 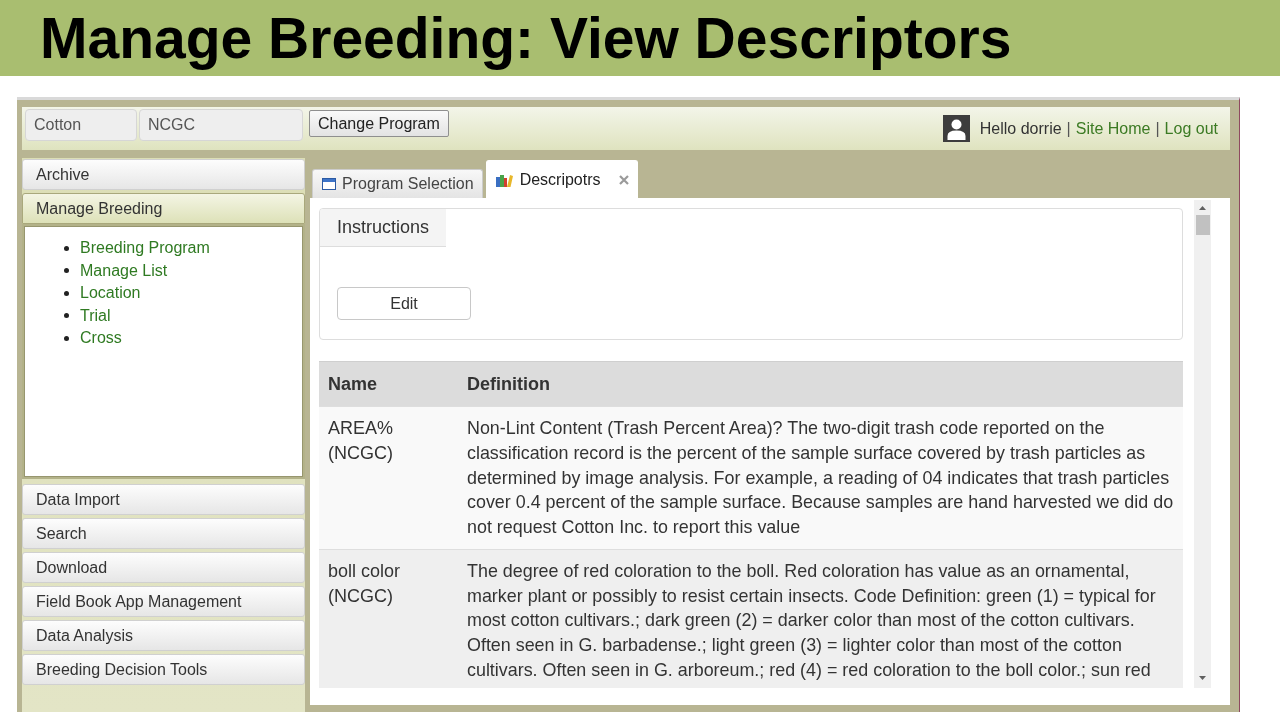 What do you see at coordinates (812, 620) in the screenshot?
I see `table-cell-text: The degree of red coloration to the boll. Red coloration has value as an ornamental, marker plant or possibly to resist certain insects. Code Definition: green (1) = typical for most cotton cultivars.; dark green (2) = darker color than most of the cotton cultivars. Often seen in G. barbadense.; light green (3) = lighter color than most of the cotton cultivars. Often seen in G. arboreum.; red (4) = red coloration to the boll color.; sun red` at bounding box center [812, 620].